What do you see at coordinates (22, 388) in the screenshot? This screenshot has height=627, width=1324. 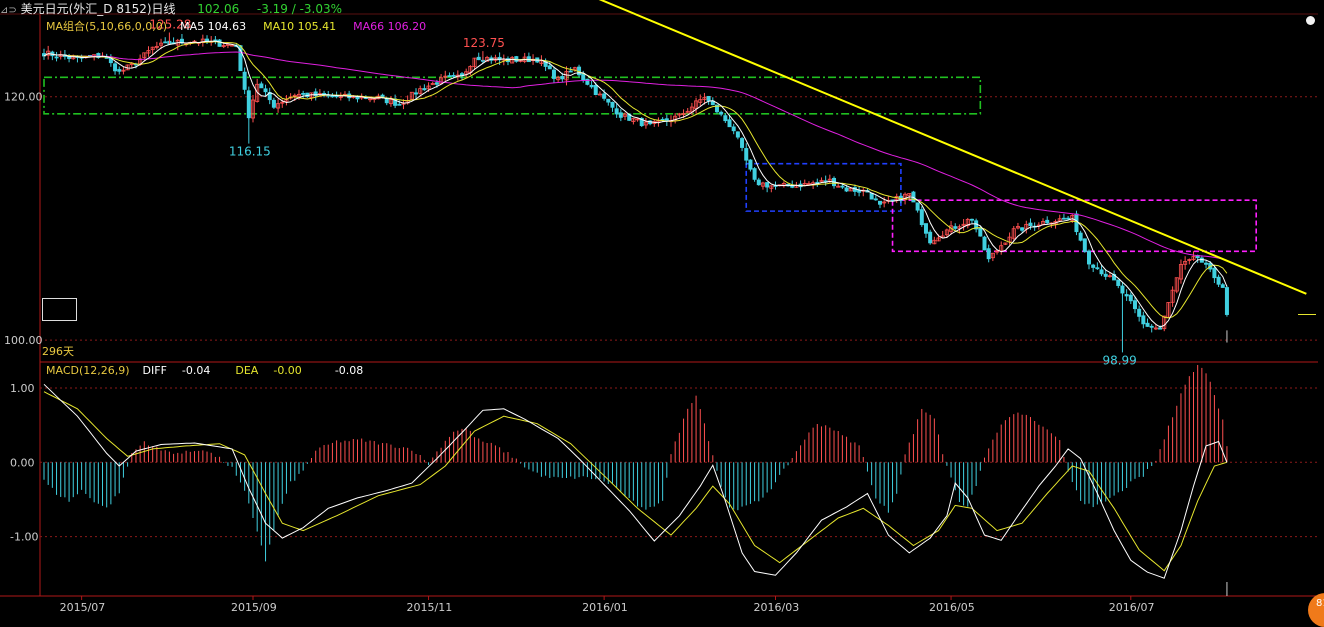 I see `macd-tick-label: 1.00` at bounding box center [22, 388].